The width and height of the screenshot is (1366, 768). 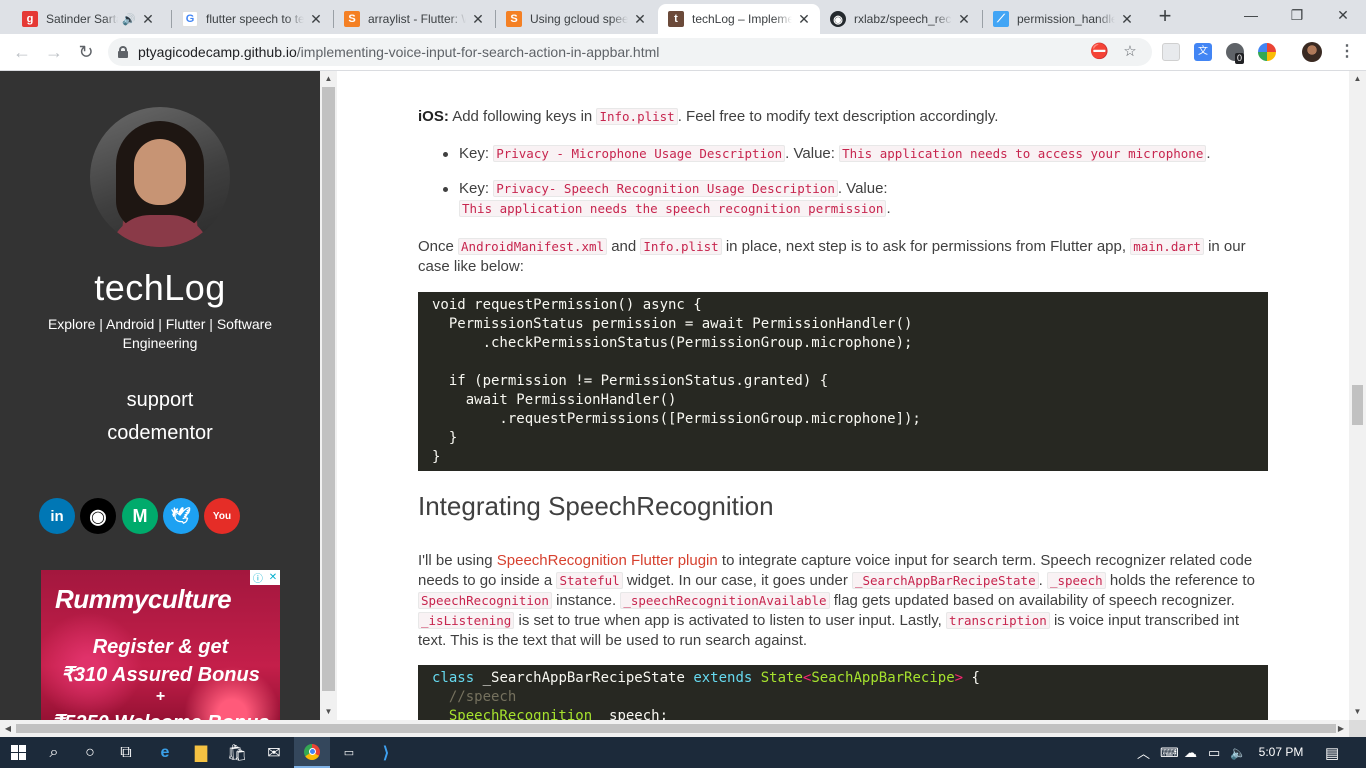 I want to click on inline-code: _speech, so click(x=1076, y=580).